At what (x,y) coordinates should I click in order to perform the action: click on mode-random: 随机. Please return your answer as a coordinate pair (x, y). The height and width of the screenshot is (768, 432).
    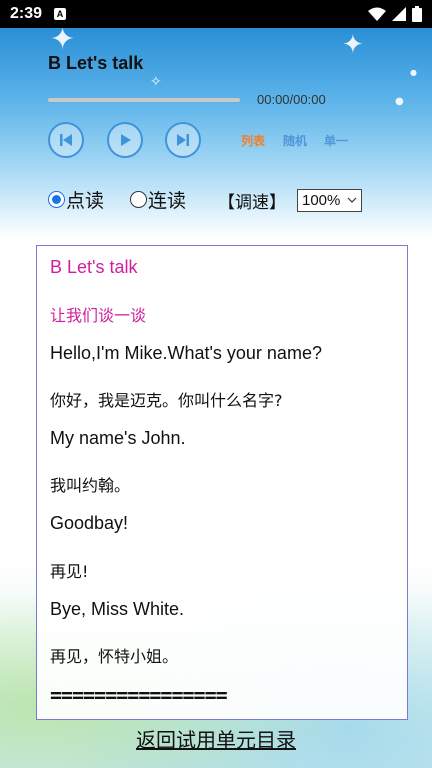
    Looking at the image, I should click on (295, 140).